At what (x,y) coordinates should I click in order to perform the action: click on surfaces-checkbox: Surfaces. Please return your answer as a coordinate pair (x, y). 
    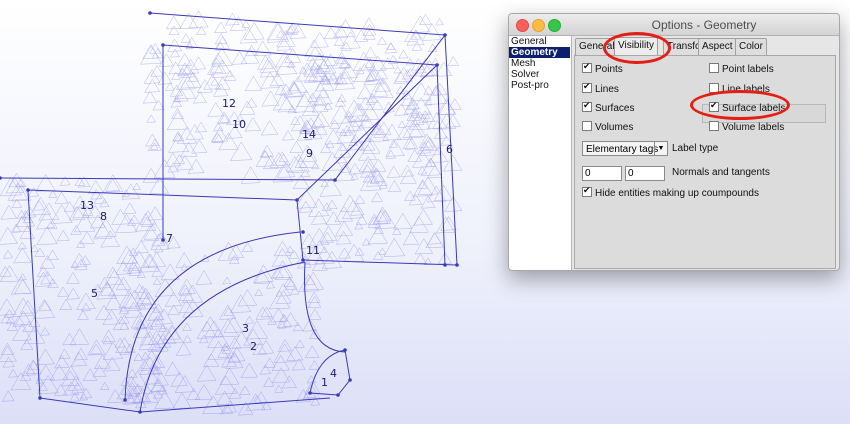
    Looking at the image, I should click on (608, 107).